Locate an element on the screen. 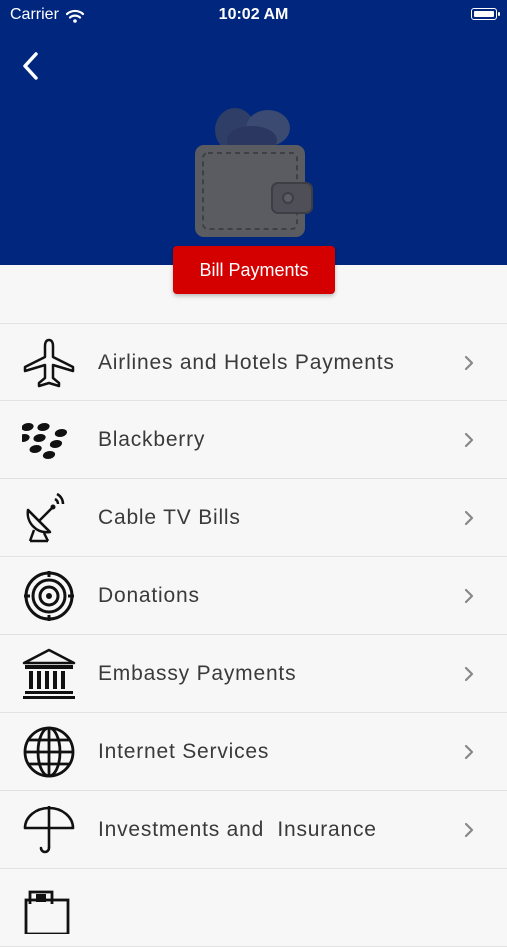  battery-icon is located at coordinates (485, 14).